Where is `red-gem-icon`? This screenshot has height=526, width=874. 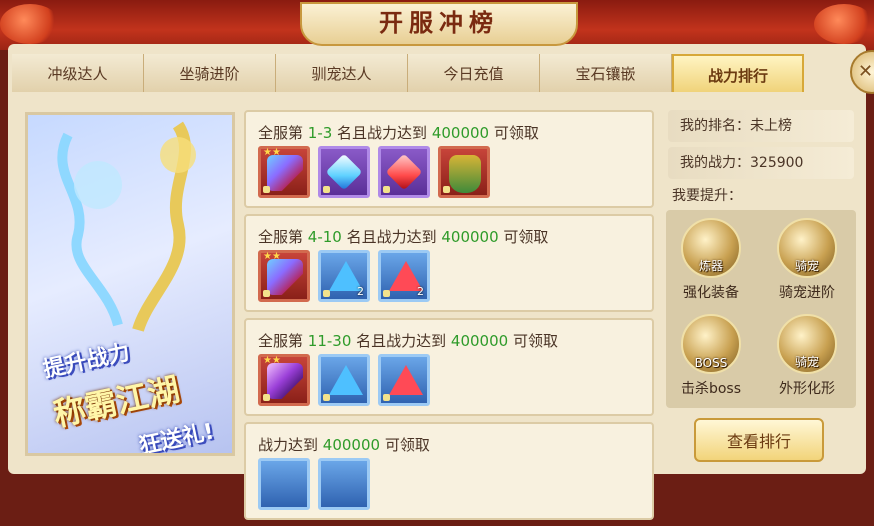 red-gem-icon is located at coordinates (404, 172).